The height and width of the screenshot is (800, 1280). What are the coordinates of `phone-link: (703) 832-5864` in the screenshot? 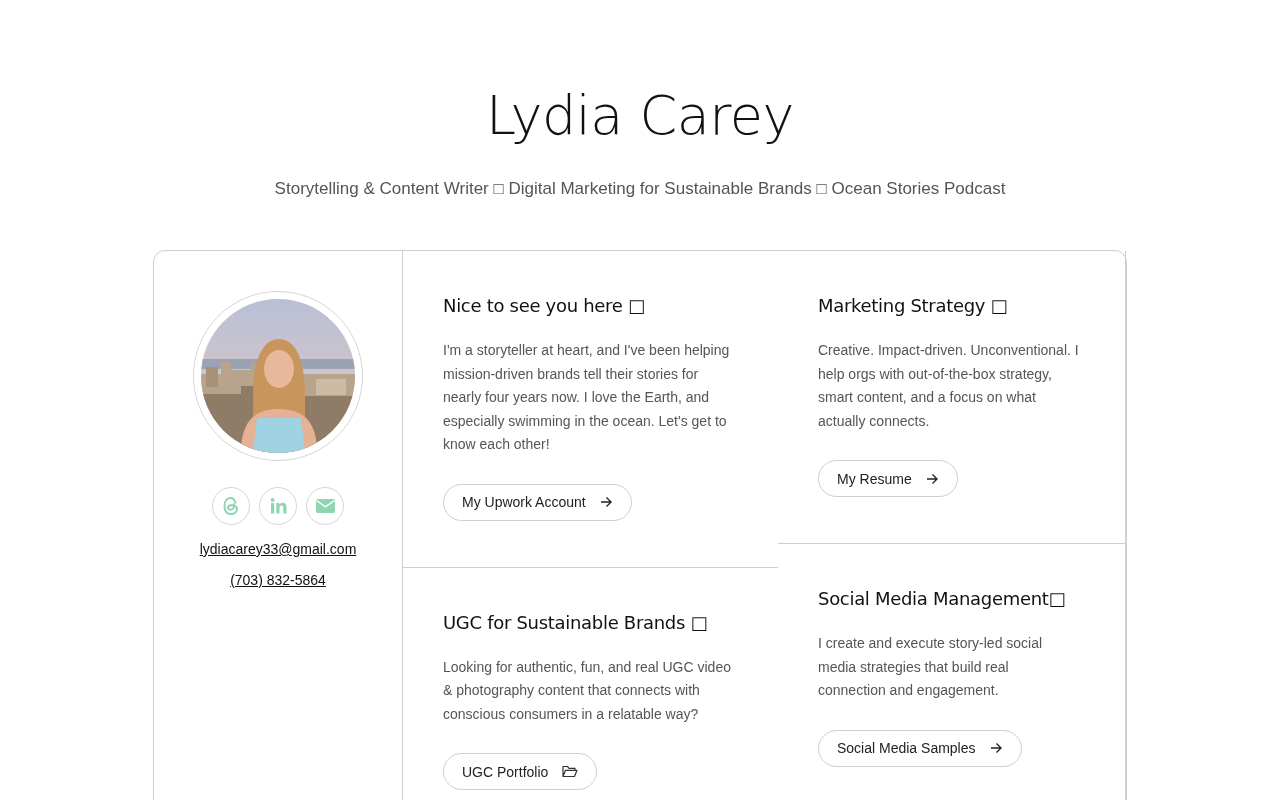 It's located at (278, 580).